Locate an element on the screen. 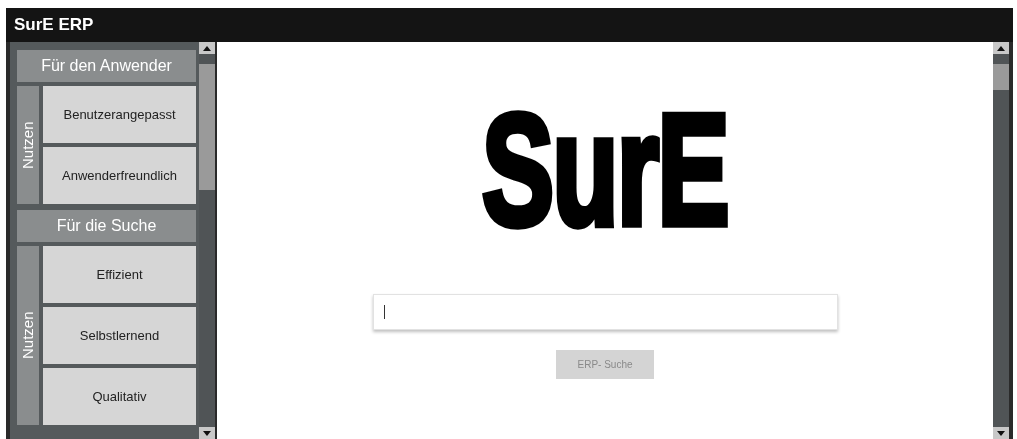 The width and height of the screenshot is (1017, 439). window-title: SurE ERP is located at coordinates (54, 25).